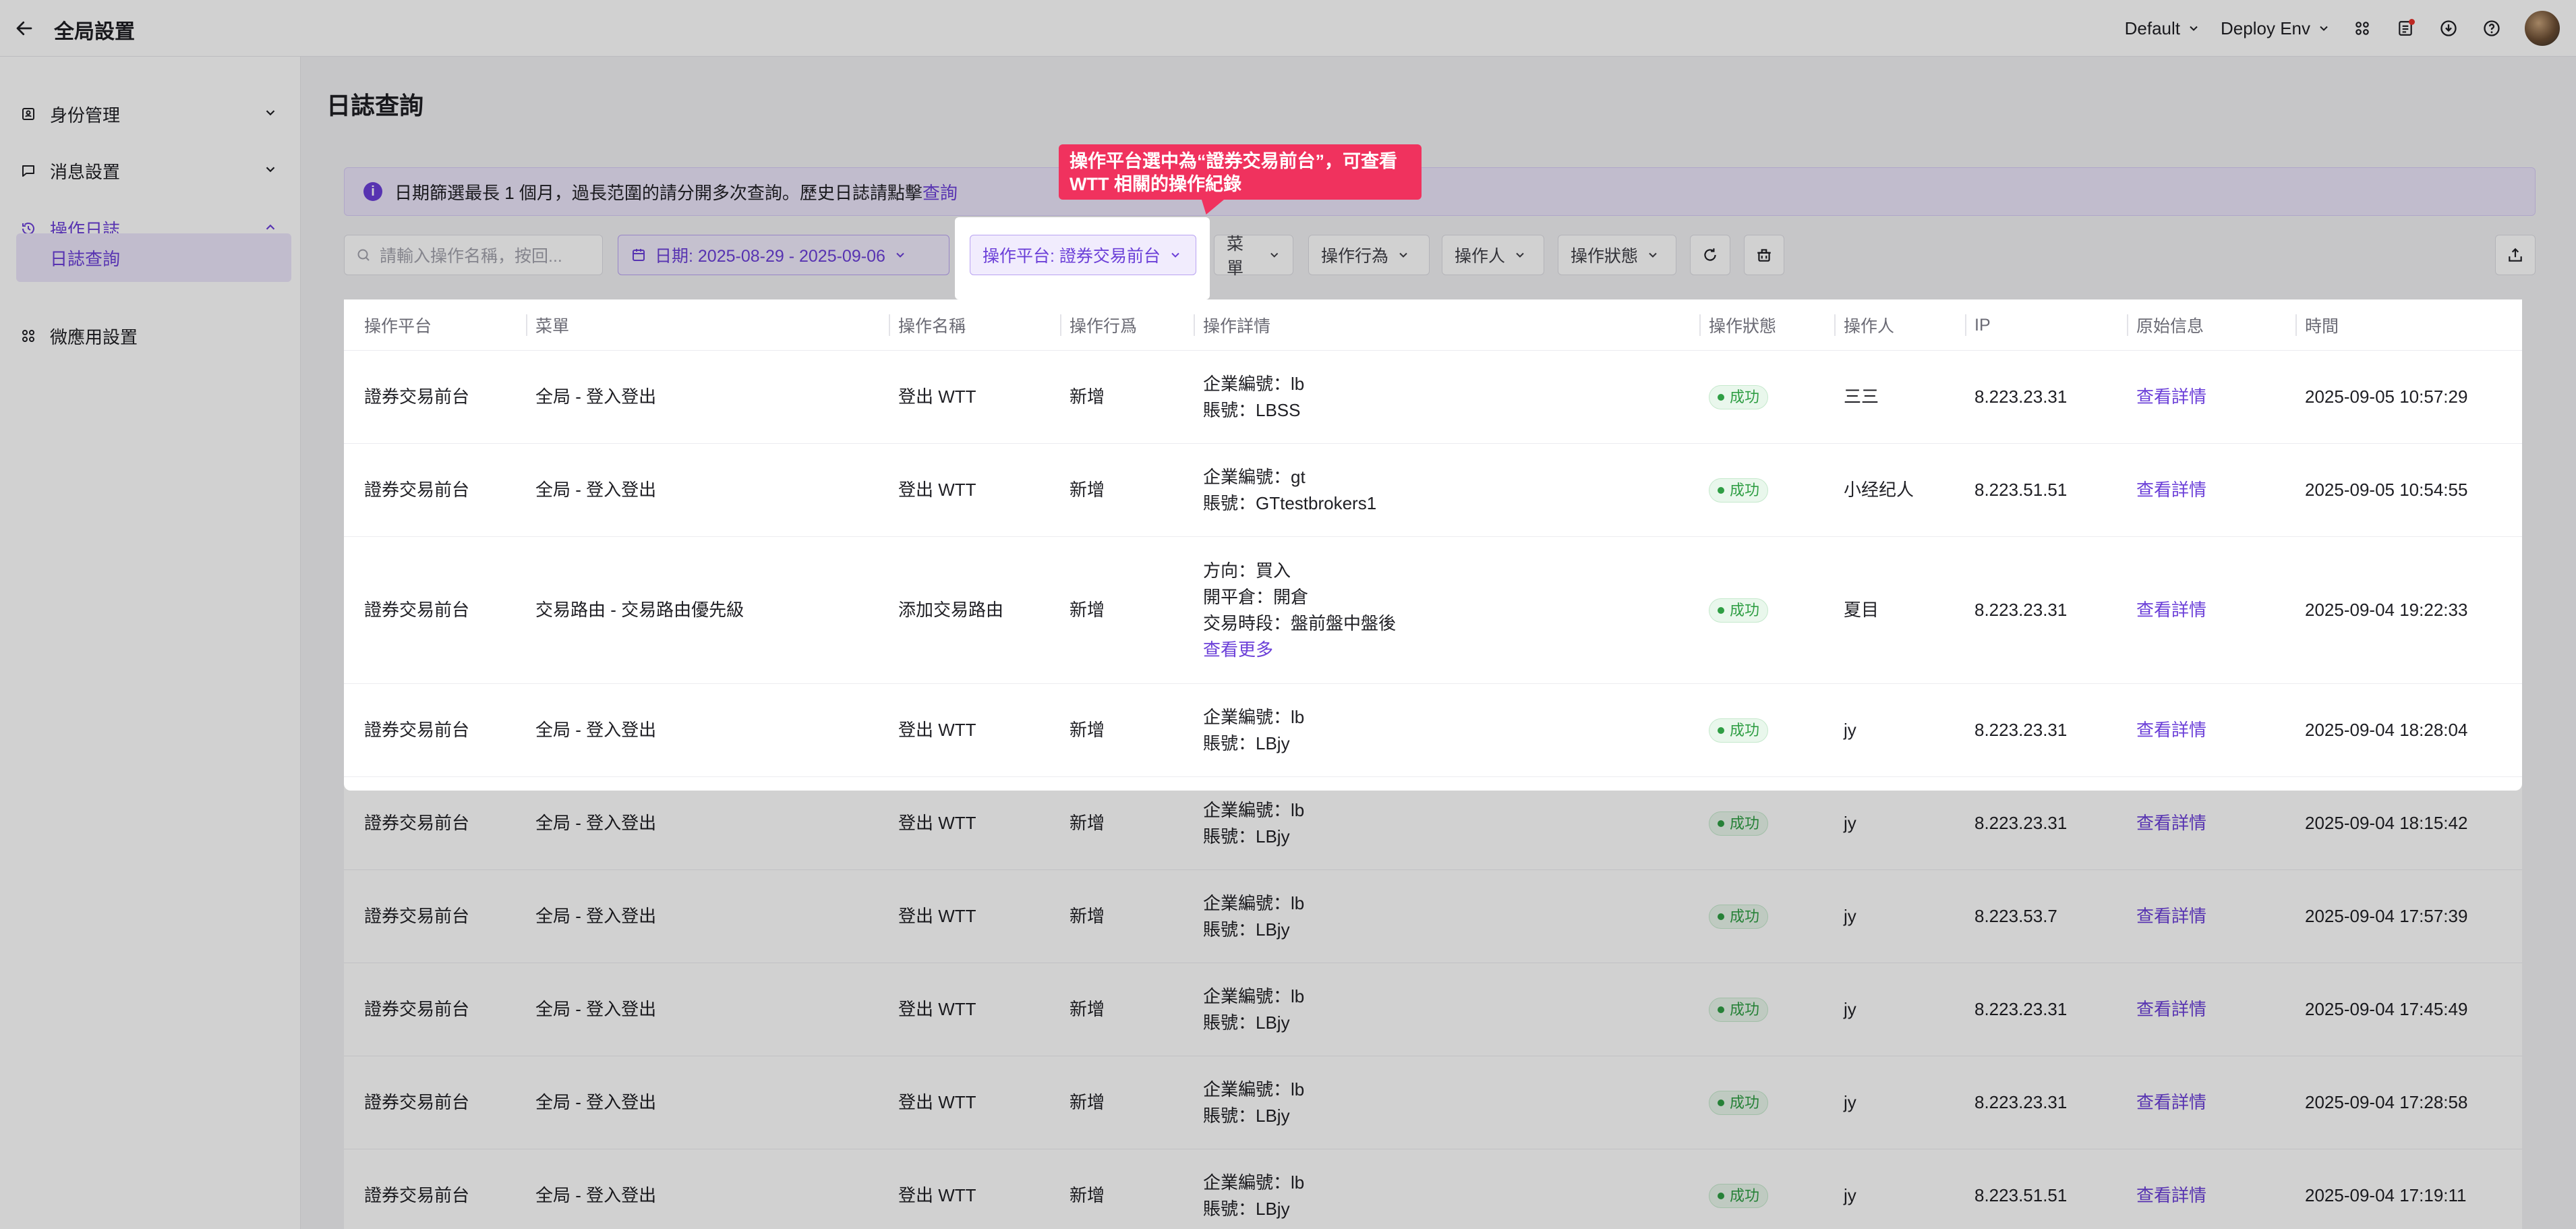  I want to click on chevron-up-icon, so click(270, 227).